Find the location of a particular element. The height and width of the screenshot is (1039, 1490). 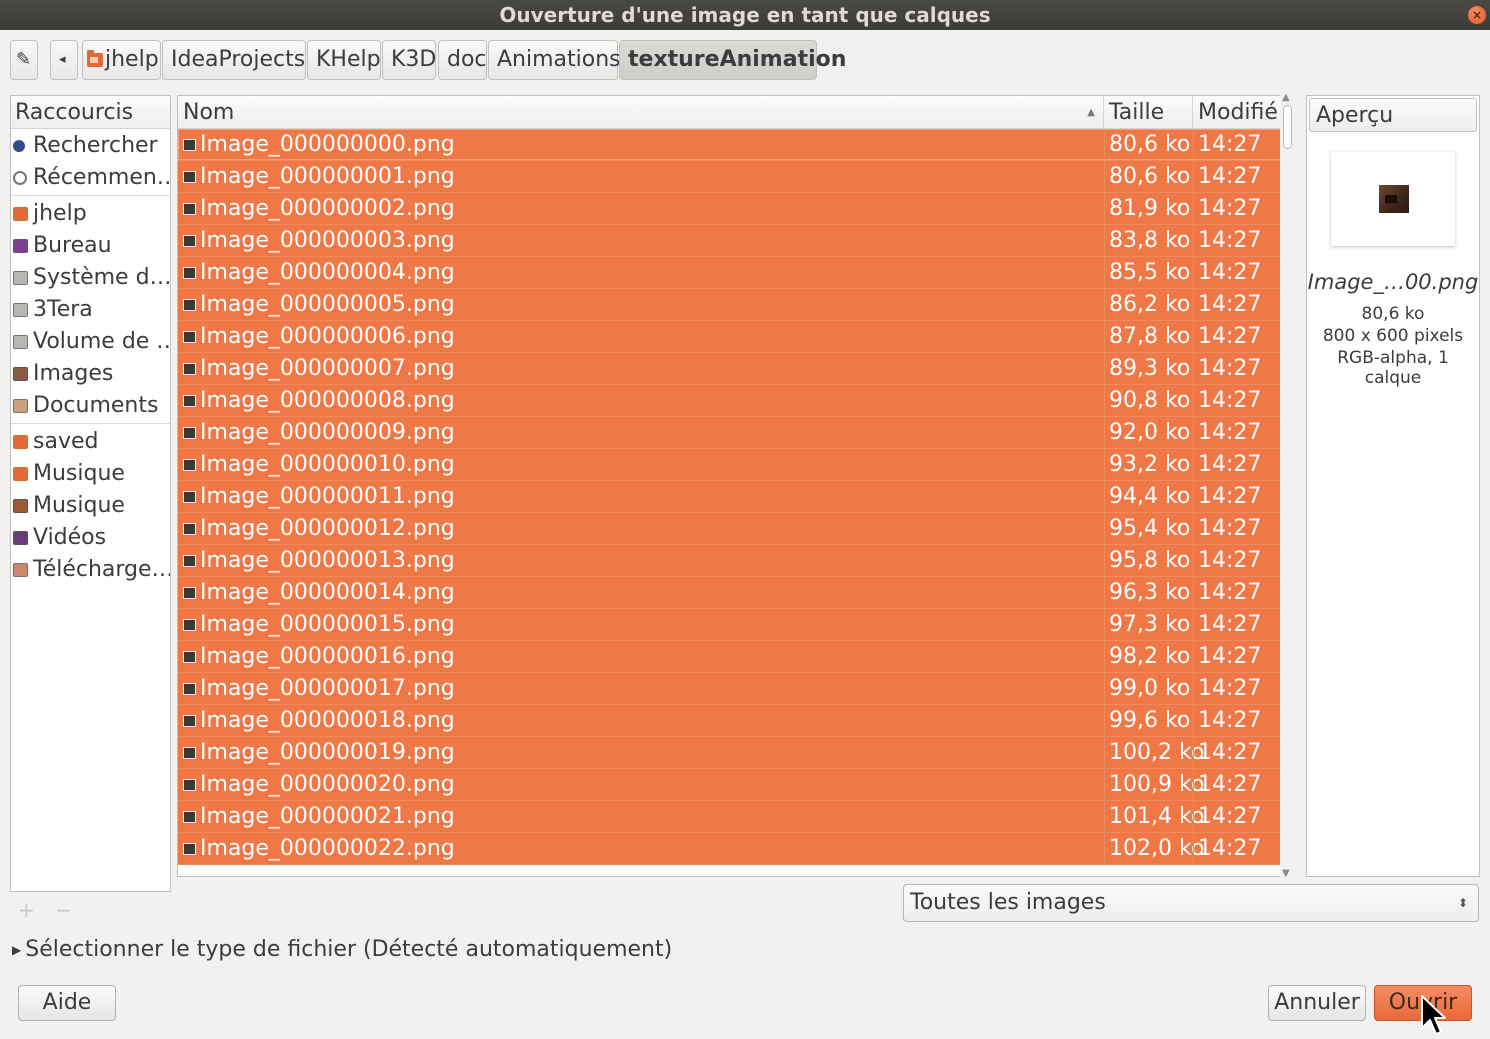

column-header-size: Taille is located at coordinates (1148, 112).